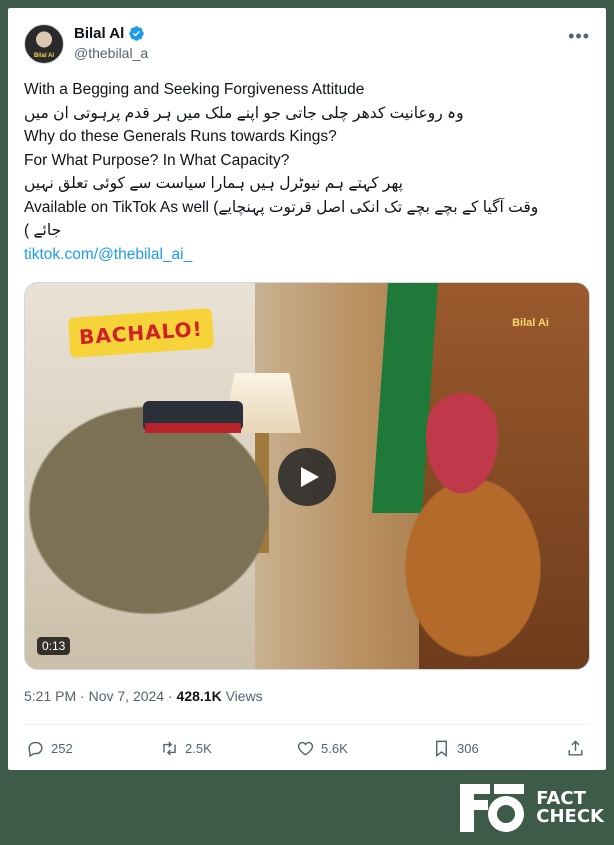 The width and height of the screenshot is (614, 845). I want to click on retweet-icon, so click(169, 748).